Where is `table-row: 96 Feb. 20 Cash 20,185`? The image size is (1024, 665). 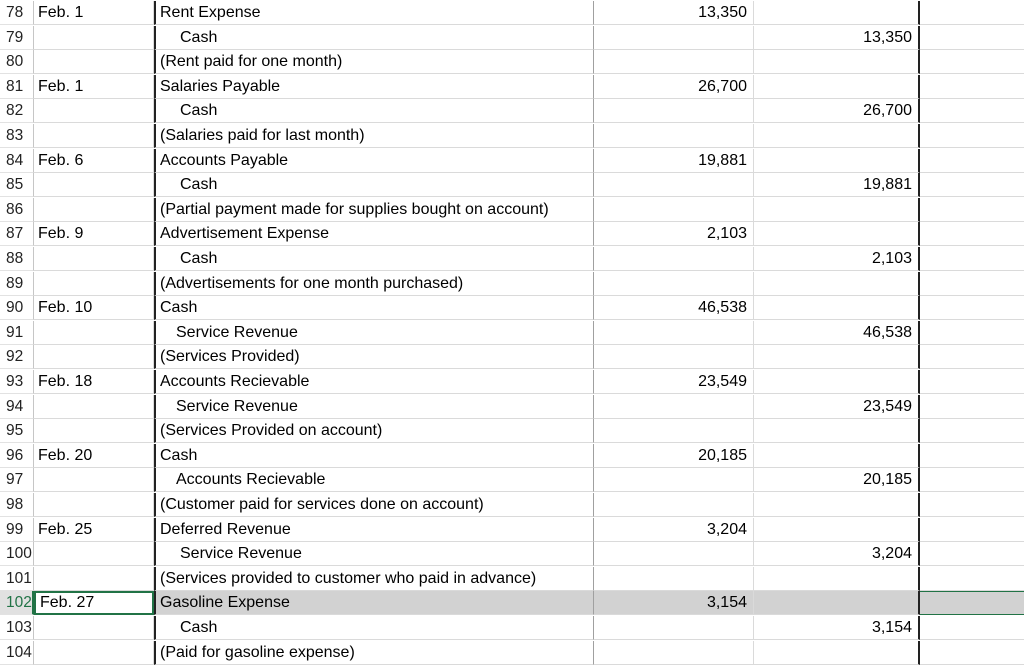
table-row: 96 Feb. 20 Cash 20,185 is located at coordinates (512, 455).